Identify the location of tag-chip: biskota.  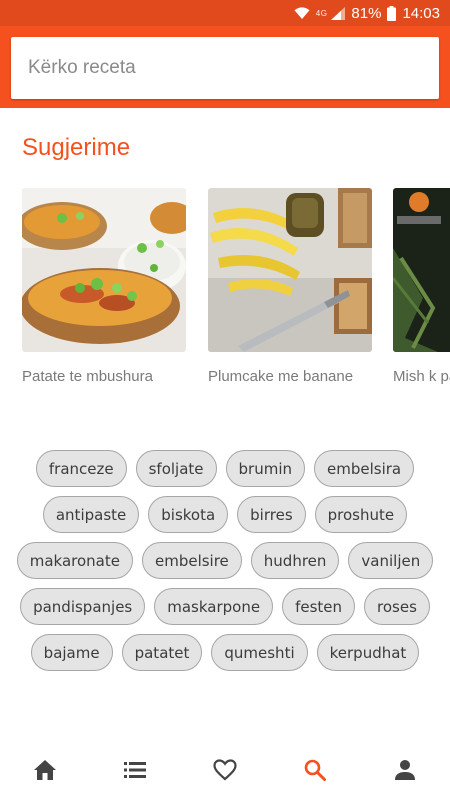
(188, 514).